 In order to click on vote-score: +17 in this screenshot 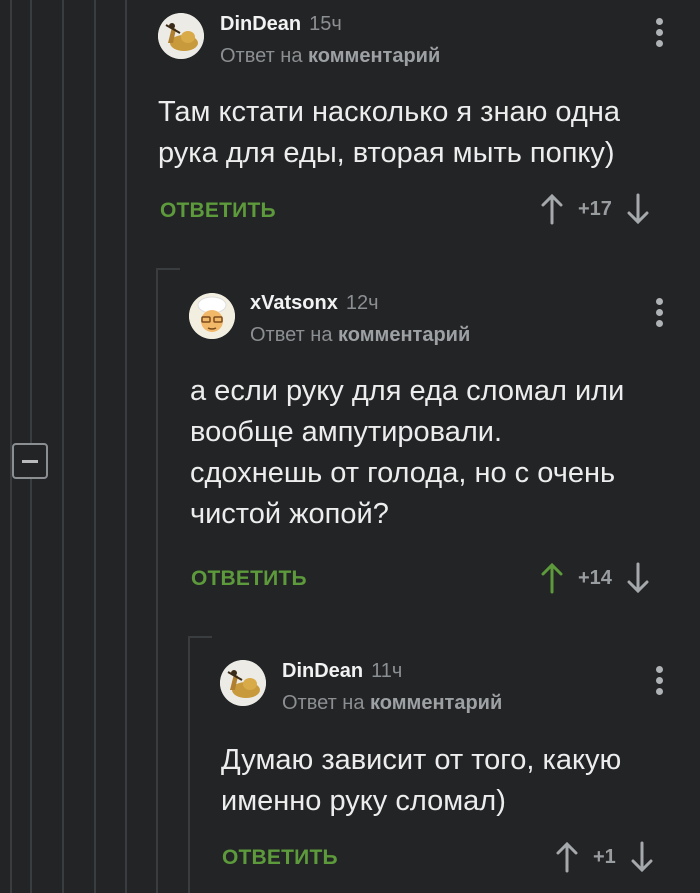, I will do `click(595, 208)`.